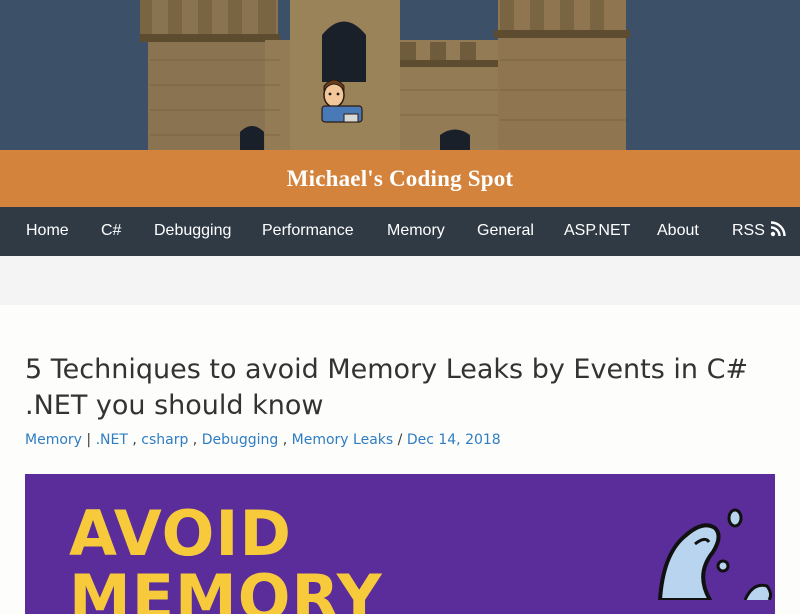 This screenshot has width=800, height=614. I want to click on nav-item-csharp: C#, so click(111, 231).